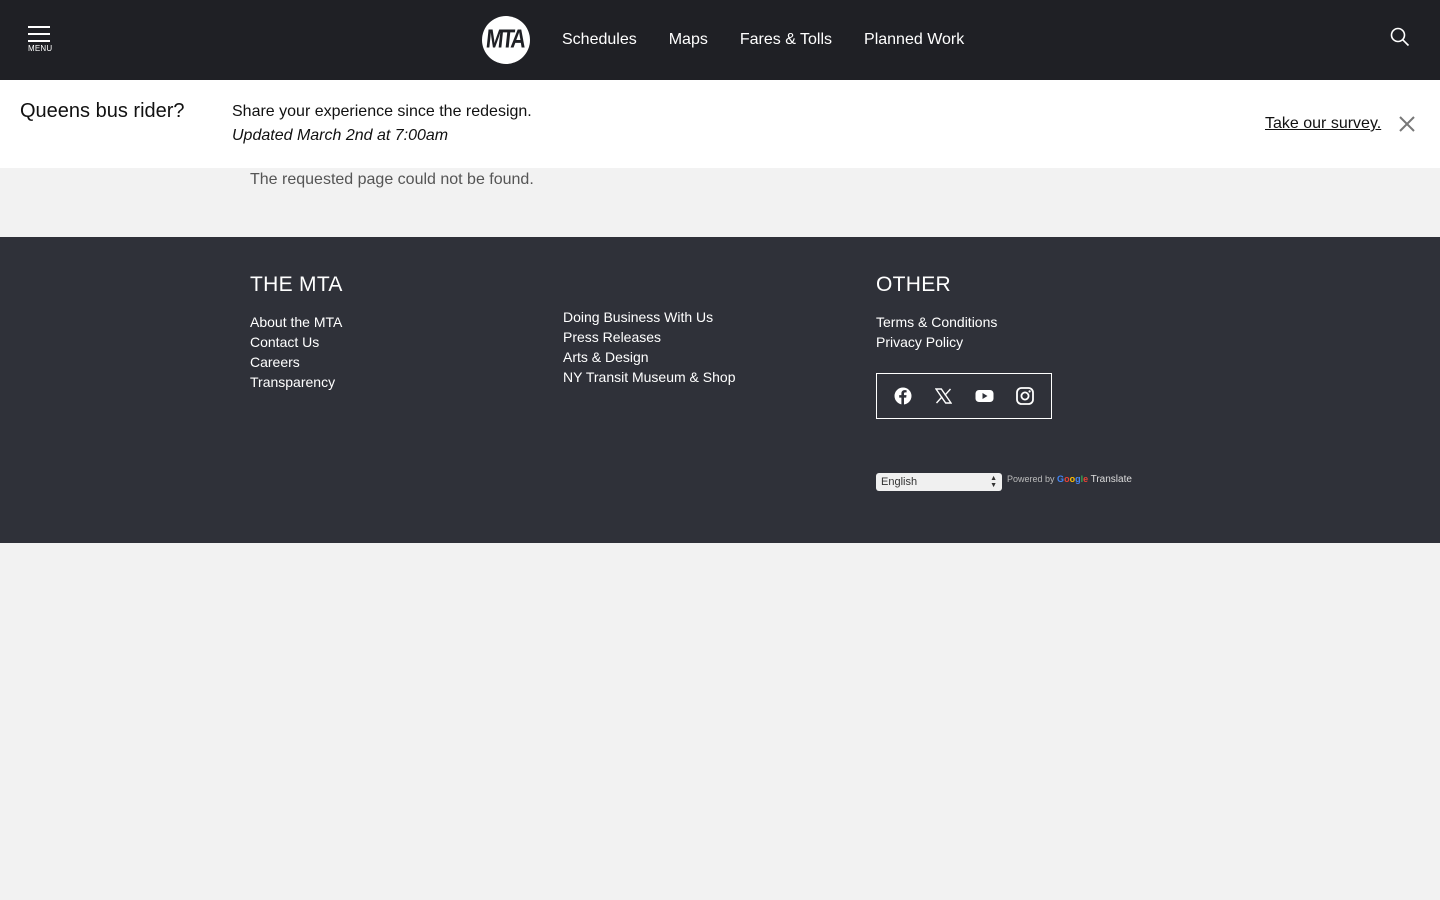  What do you see at coordinates (914, 40) in the screenshot?
I see `nav-link-planned-work: Planned Work` at bounding box center [914, 40].